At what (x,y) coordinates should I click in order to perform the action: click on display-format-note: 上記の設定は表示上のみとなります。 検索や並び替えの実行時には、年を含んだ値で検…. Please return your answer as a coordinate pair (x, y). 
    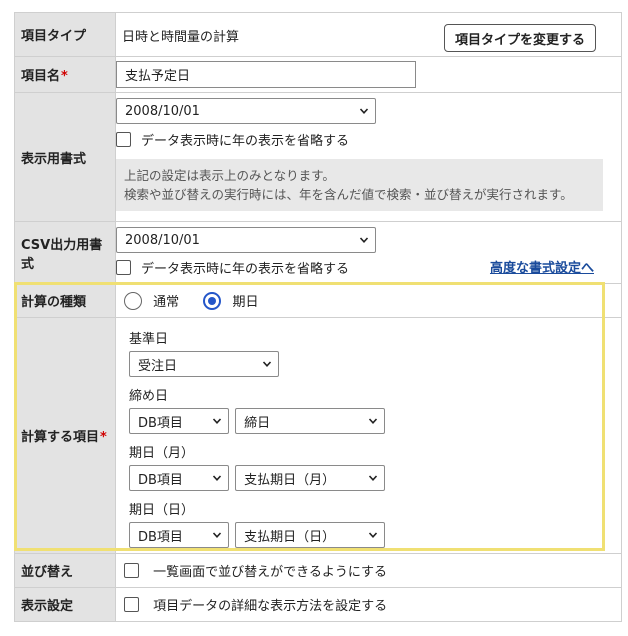
    Looking at the image, I should click on (359, 185).